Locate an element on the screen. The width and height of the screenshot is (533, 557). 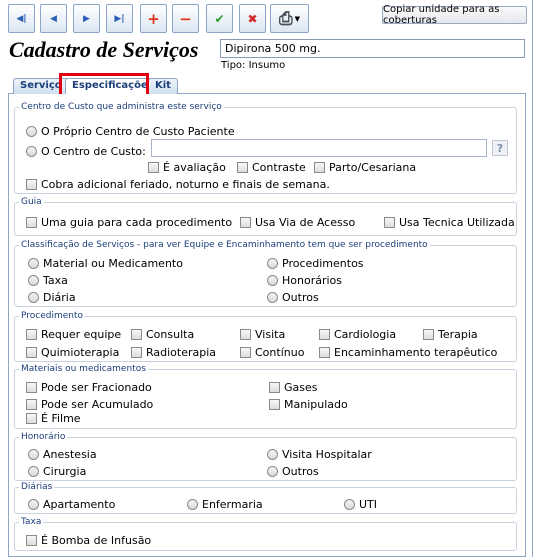
radio-material: Material ou Medicamento is located at coordinates (105, 263).